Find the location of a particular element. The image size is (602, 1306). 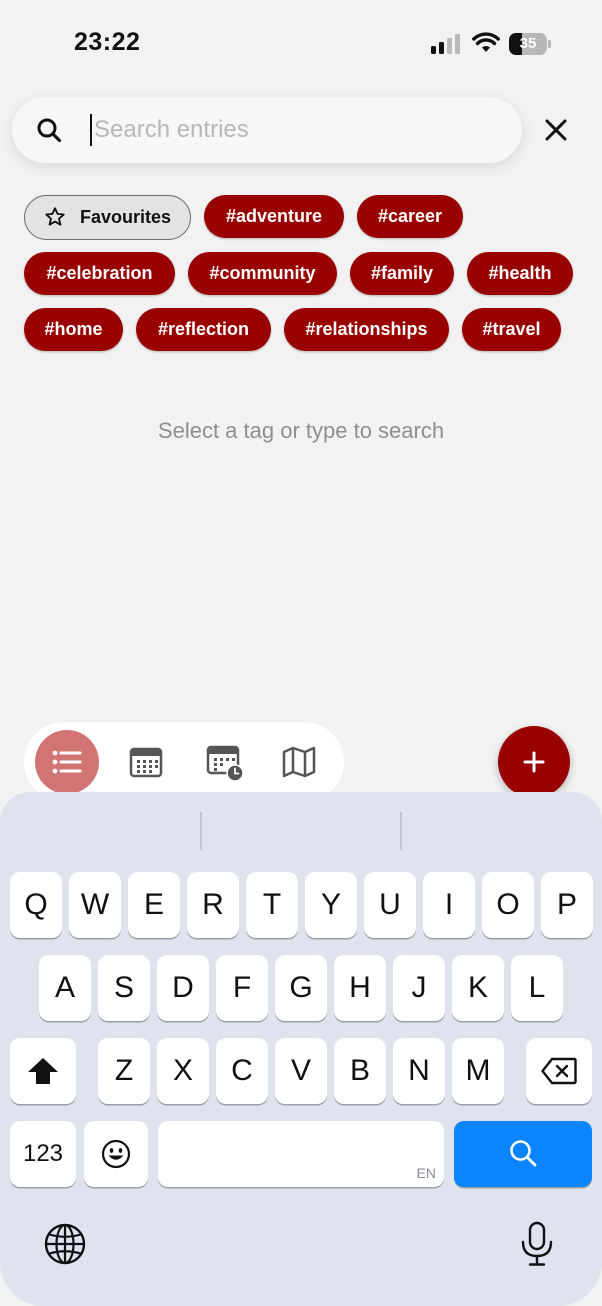

microphone-icon is located at coordinates (537, 1244).